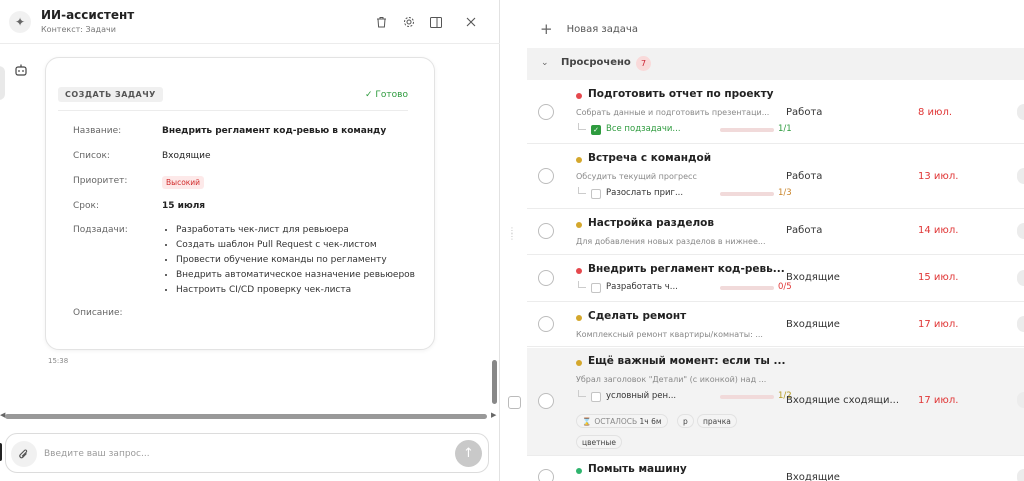 This screenshot has height=481, width=1024. I want to click on task-due-date: 8 июл., so click(935, 112).